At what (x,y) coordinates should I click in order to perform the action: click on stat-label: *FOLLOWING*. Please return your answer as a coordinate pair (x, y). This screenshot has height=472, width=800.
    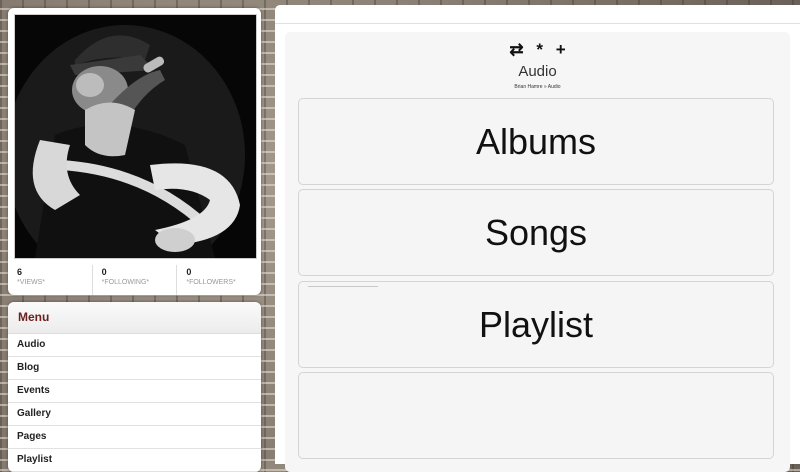
    Looking at the image, I should click on (125, 282).